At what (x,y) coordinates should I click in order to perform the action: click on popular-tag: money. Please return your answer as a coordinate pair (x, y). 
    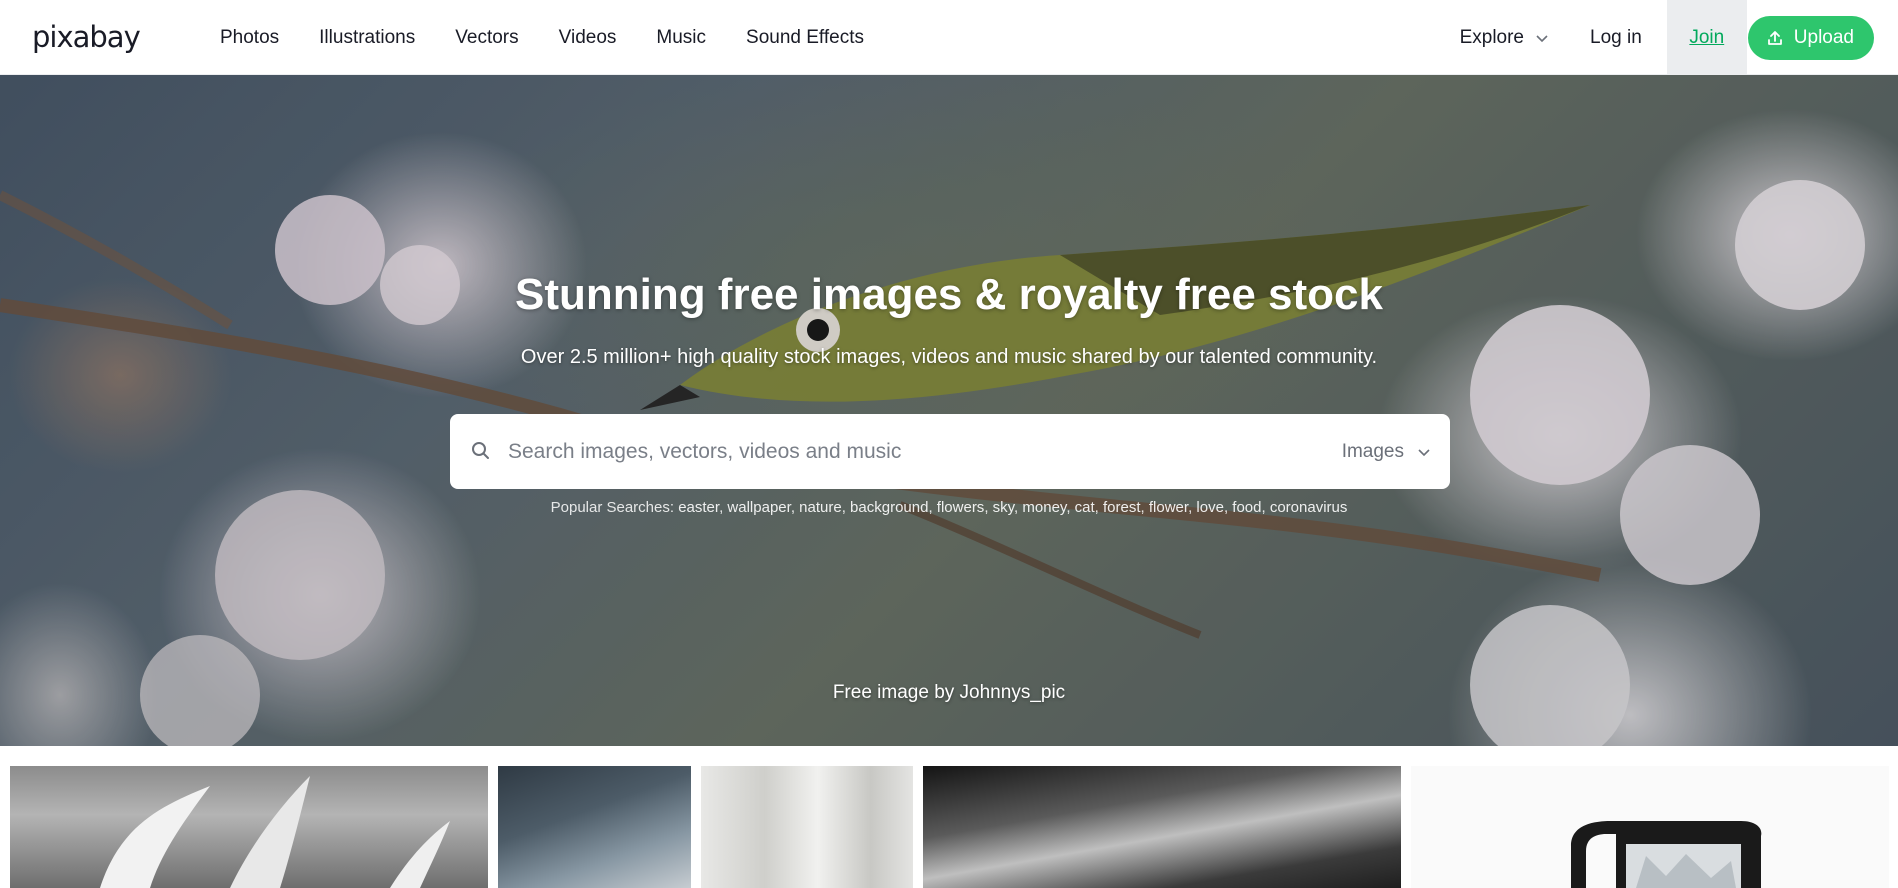
    Looking at the image, I should click on (1044, 507).